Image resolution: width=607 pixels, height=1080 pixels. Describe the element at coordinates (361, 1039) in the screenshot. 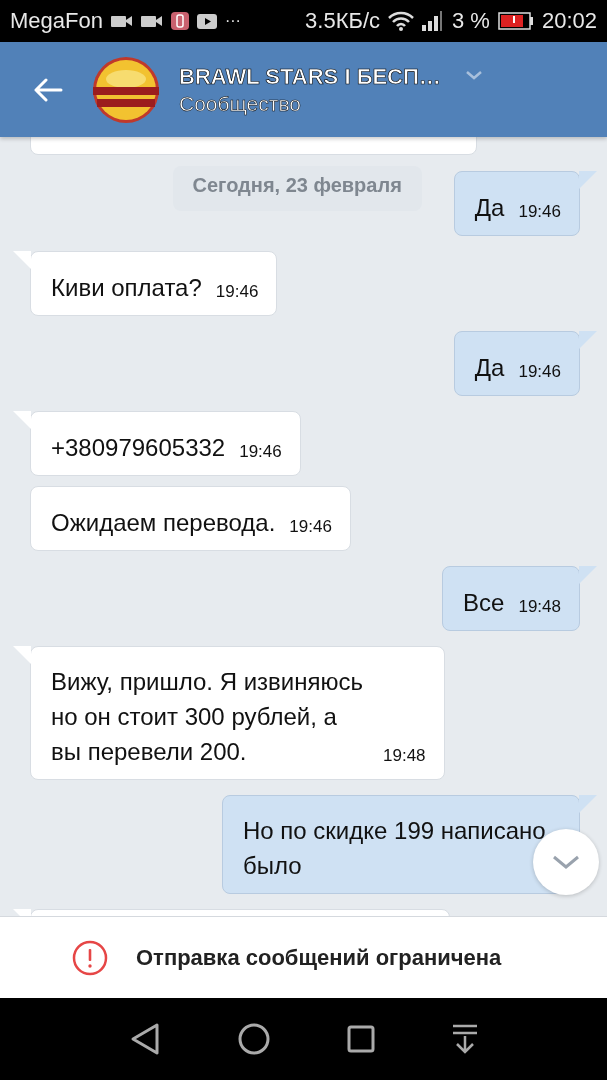

I see `recents-icon` at that location.